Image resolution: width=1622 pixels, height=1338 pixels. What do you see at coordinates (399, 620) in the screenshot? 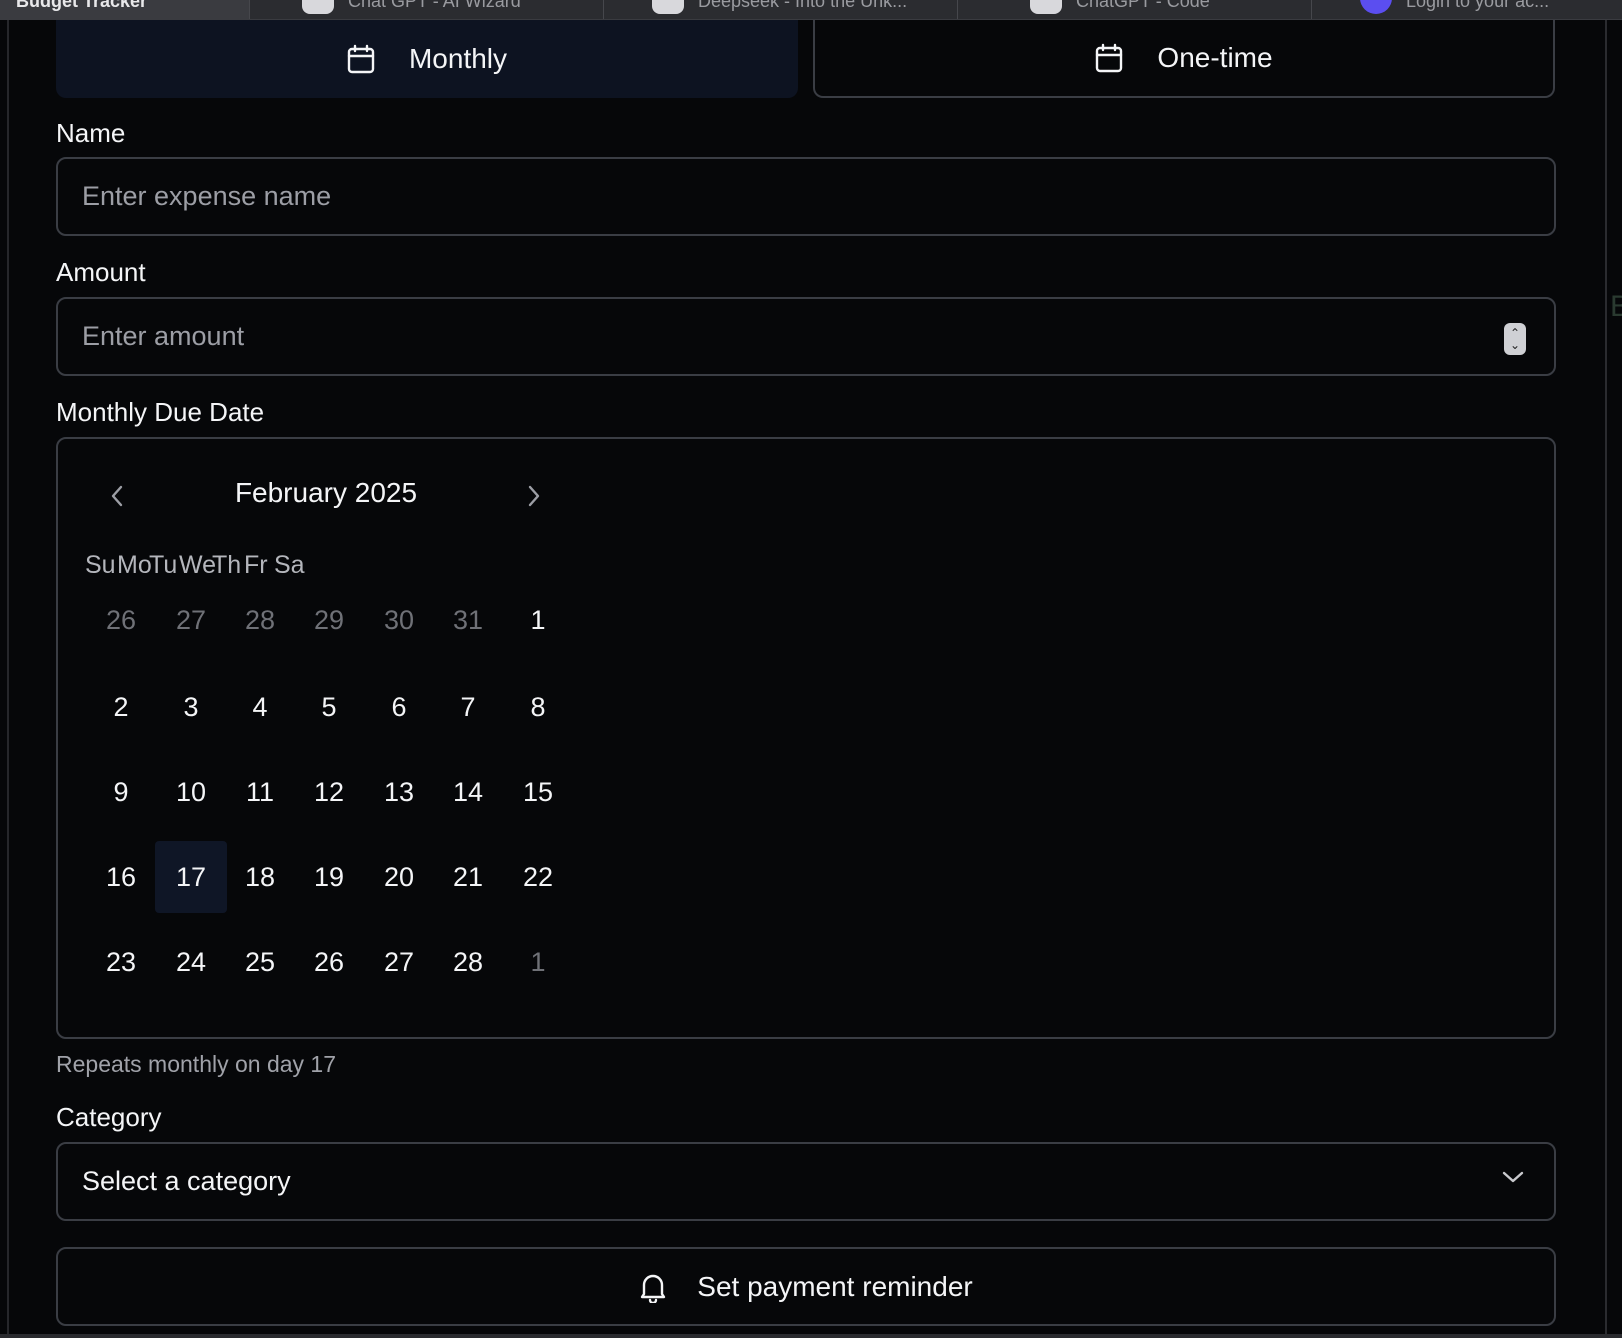
I see `calendar-day: 30` at bounding box center [399, 620].